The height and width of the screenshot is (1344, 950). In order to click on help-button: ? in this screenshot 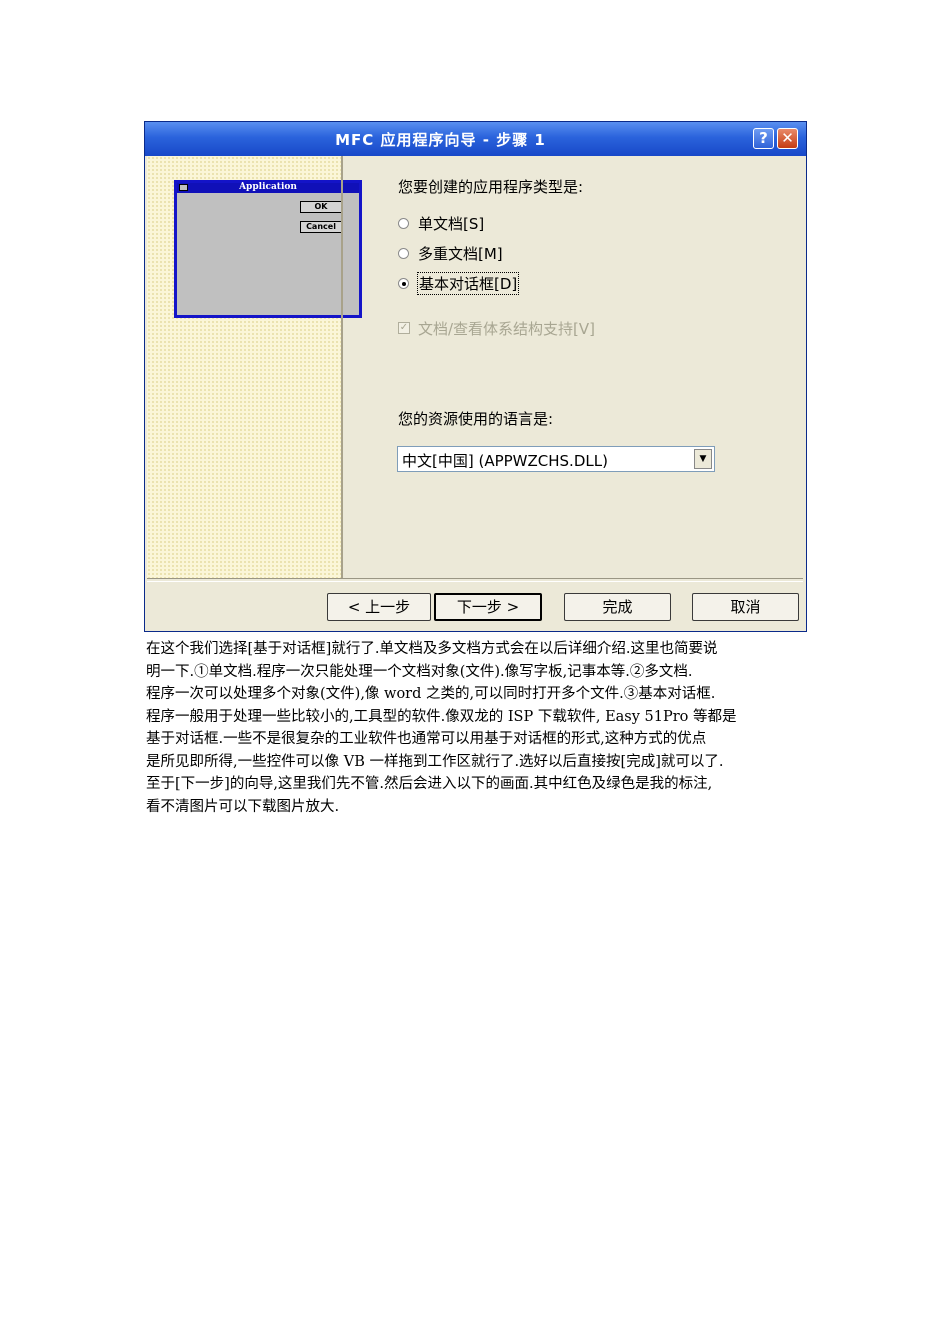, I will do `click(763, 138)`.